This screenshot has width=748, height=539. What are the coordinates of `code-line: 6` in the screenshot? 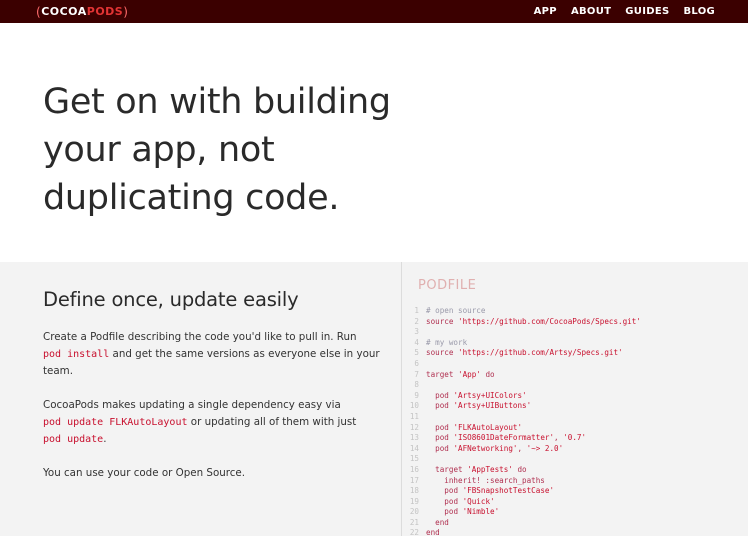 It's located at (575, 364).